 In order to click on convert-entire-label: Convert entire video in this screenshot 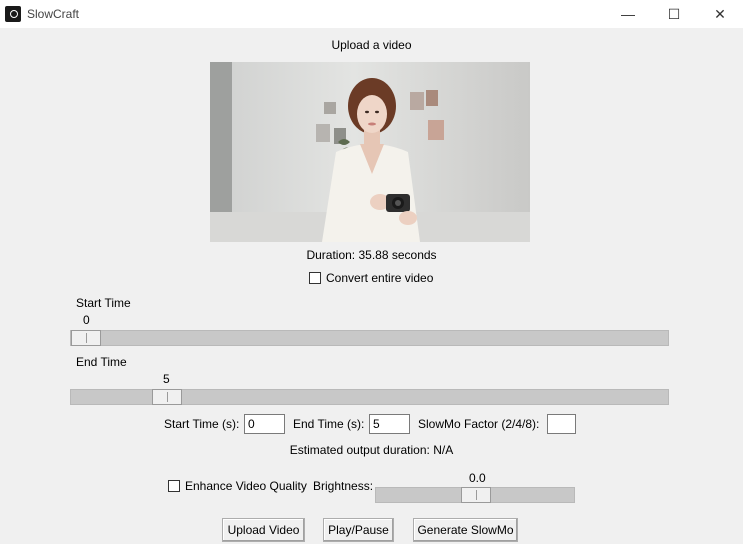, I will do `click(380, 278)`.